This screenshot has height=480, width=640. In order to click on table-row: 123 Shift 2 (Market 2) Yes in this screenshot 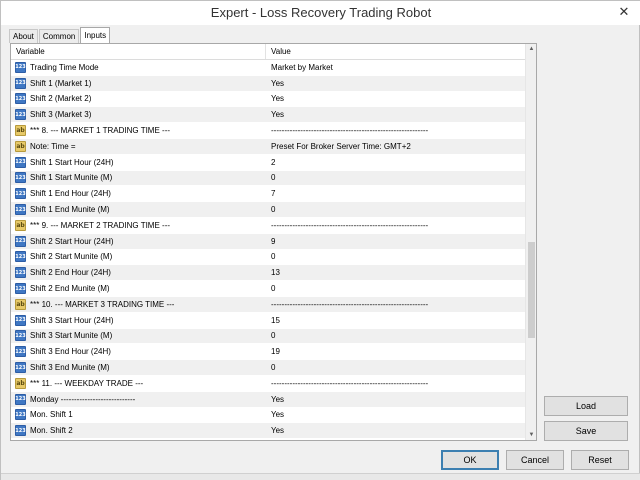, I will do `click(268, 99)`.